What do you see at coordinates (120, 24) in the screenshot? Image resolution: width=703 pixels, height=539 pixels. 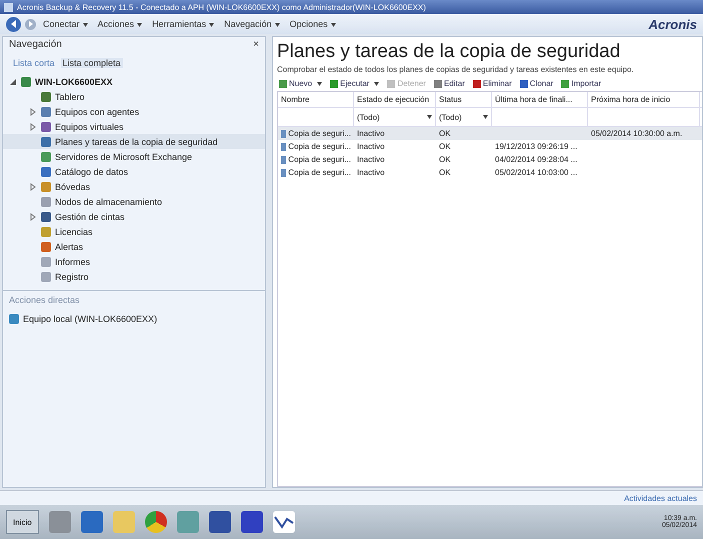 I see `menu-item: Acciones` at bounding box center [120, 24].